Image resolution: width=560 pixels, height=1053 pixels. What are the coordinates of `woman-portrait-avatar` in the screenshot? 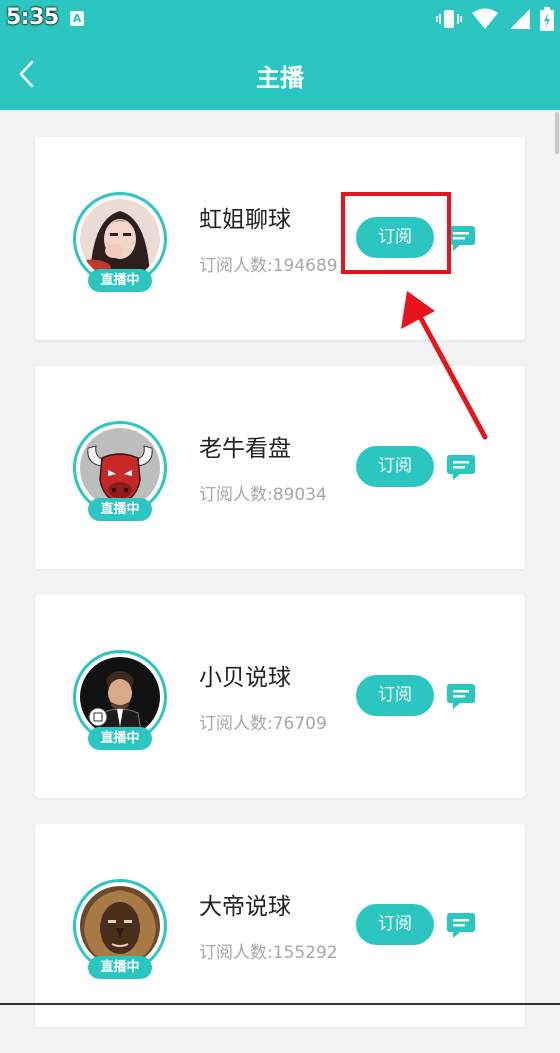 It's located at (120, 239).